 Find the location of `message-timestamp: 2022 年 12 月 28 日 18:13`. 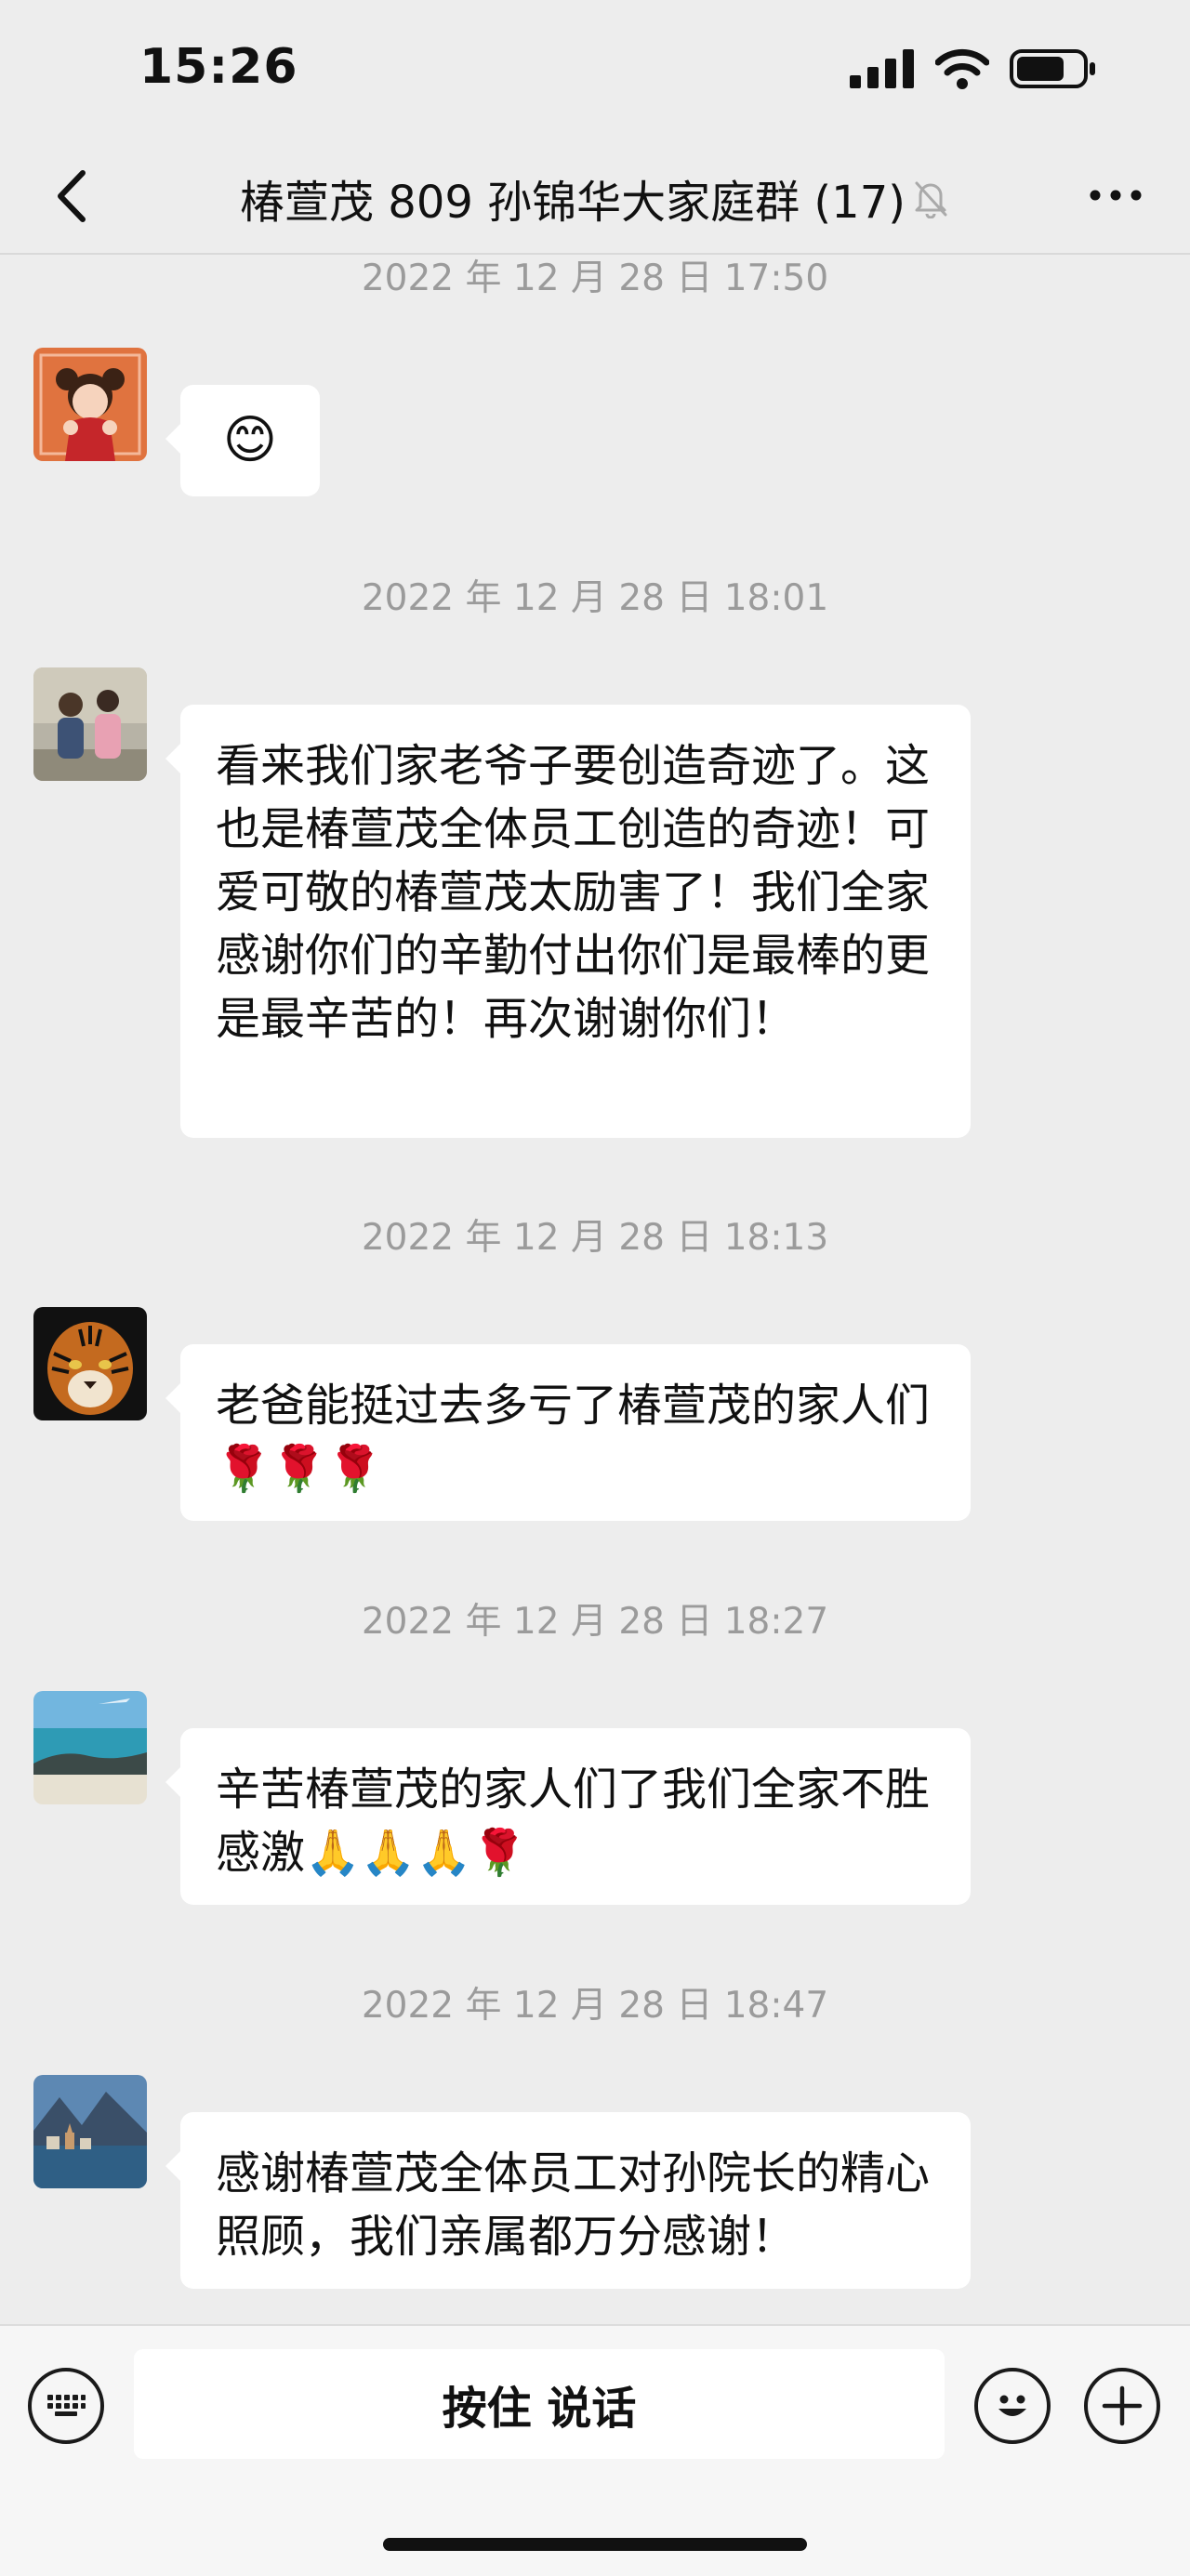

message-timestamp: 2022 年 12 月 28 日 18:13 is located at coordinates (595, 1238).